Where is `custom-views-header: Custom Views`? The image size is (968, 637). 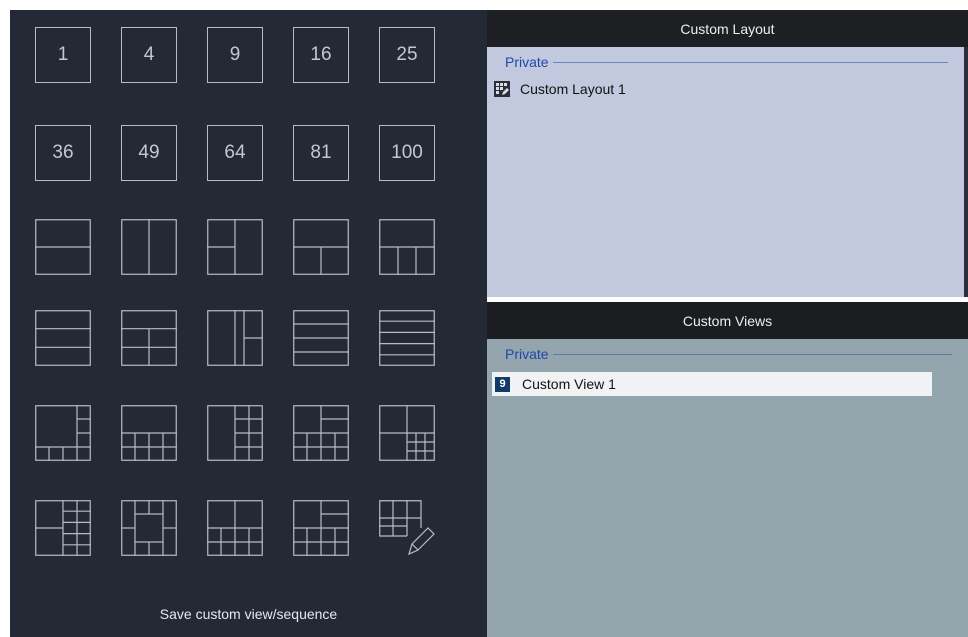 custom-views-header: Custom Views is located at coordinates (727, 320).